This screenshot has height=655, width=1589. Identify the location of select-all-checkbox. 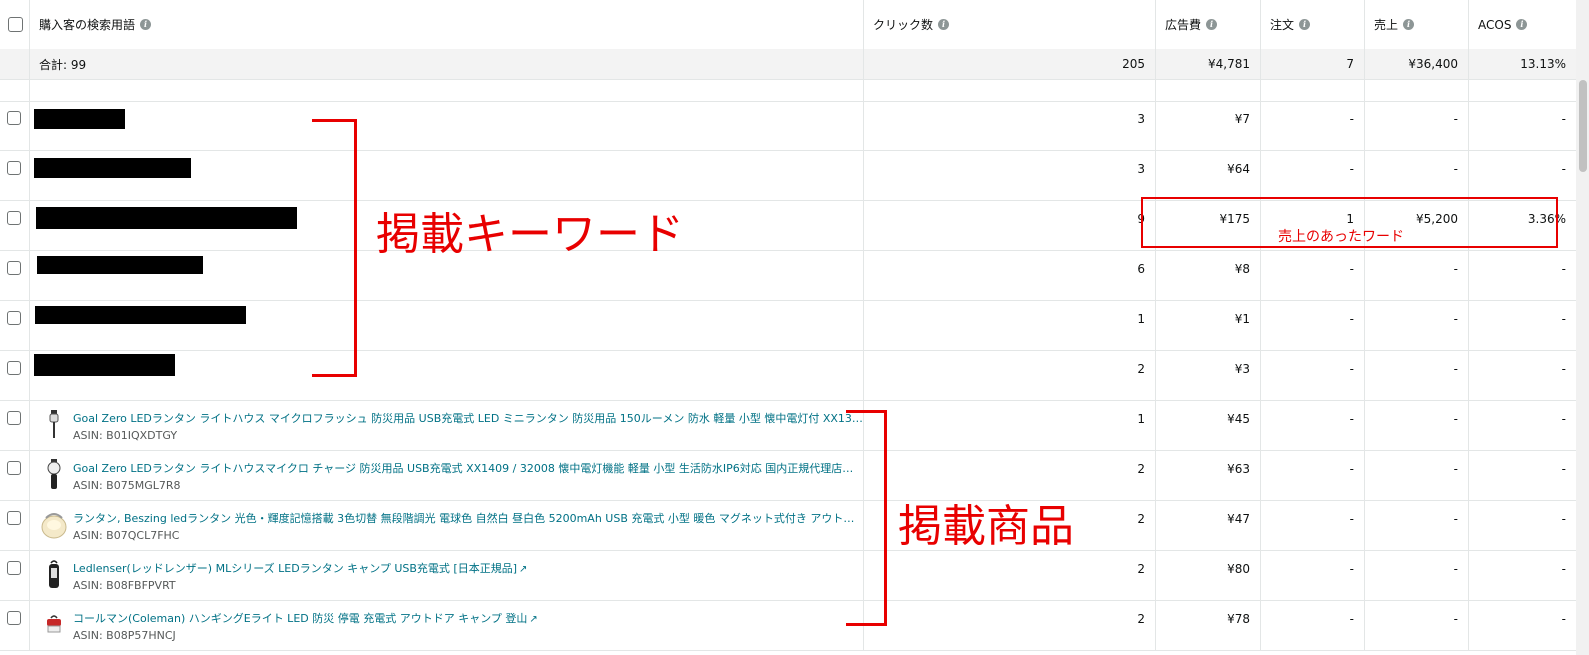
(15, 24).